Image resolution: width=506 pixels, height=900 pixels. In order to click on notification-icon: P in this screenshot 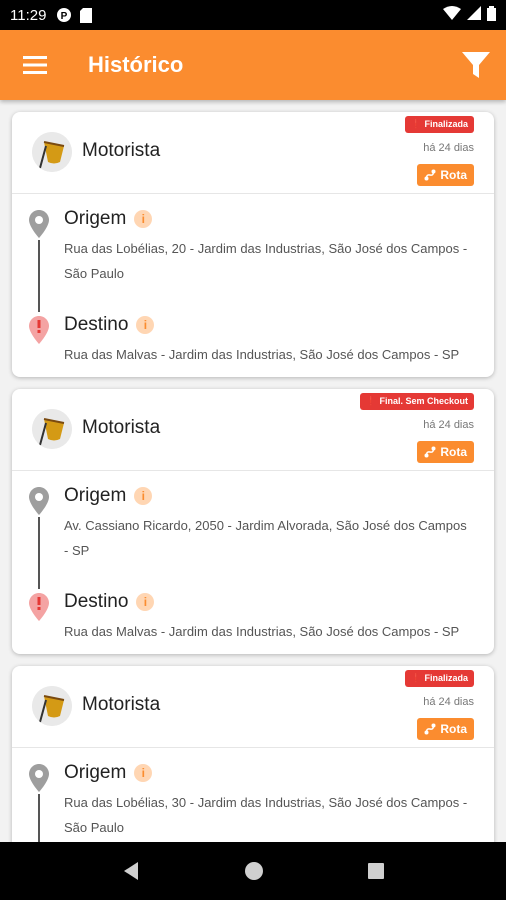, I will do `click(64, 15)`.